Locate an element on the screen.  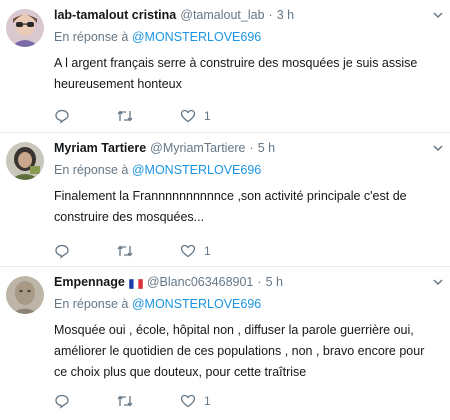
display-name: Myriam Tartiere is located at coordinates (100, 148).